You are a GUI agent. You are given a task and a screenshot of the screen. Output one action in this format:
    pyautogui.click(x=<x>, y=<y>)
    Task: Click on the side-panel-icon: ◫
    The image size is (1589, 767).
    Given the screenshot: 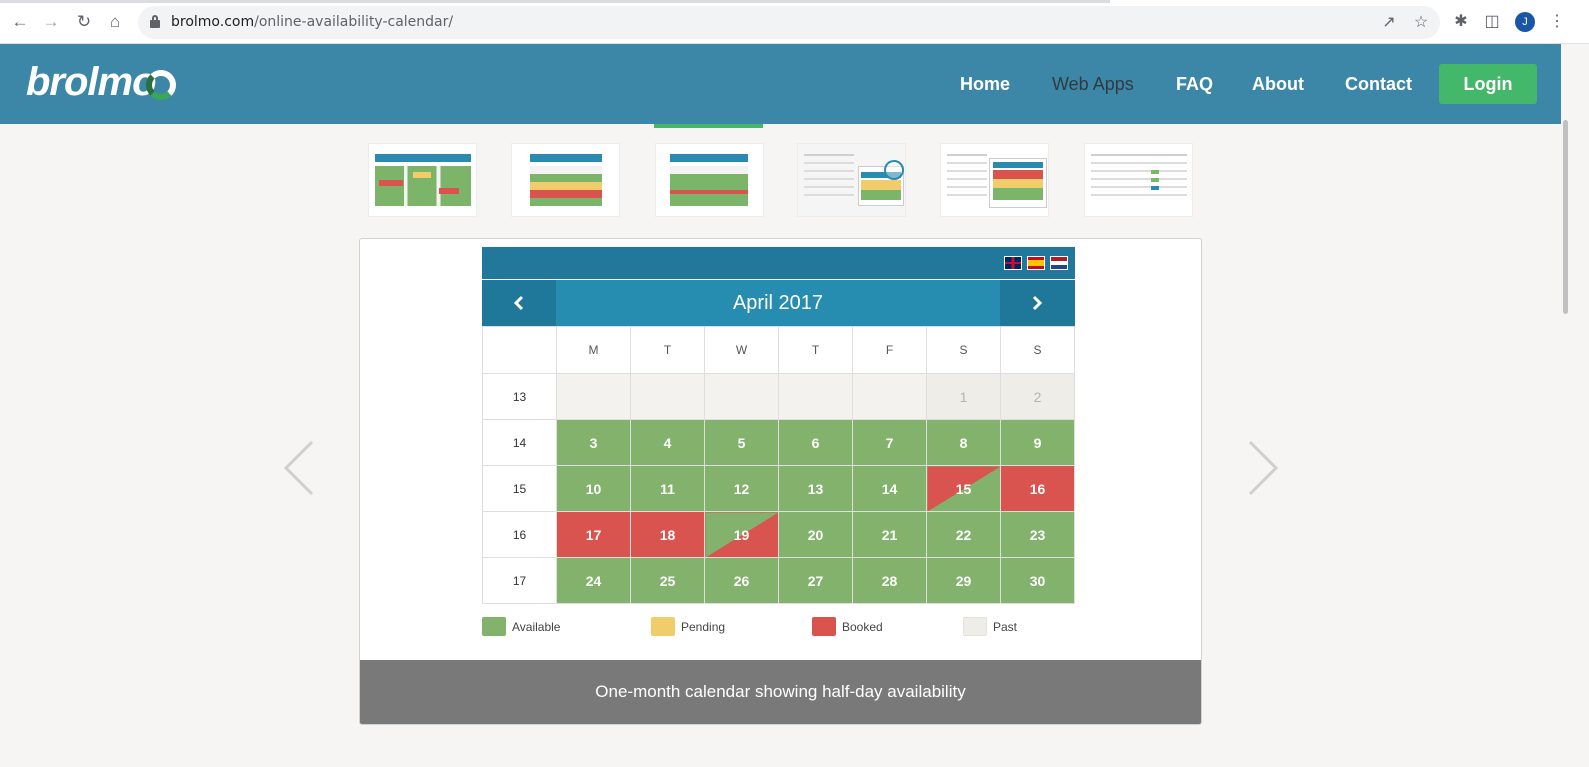 What is the action you would take?
    pyautogui.click(x=1492, y=22)
    